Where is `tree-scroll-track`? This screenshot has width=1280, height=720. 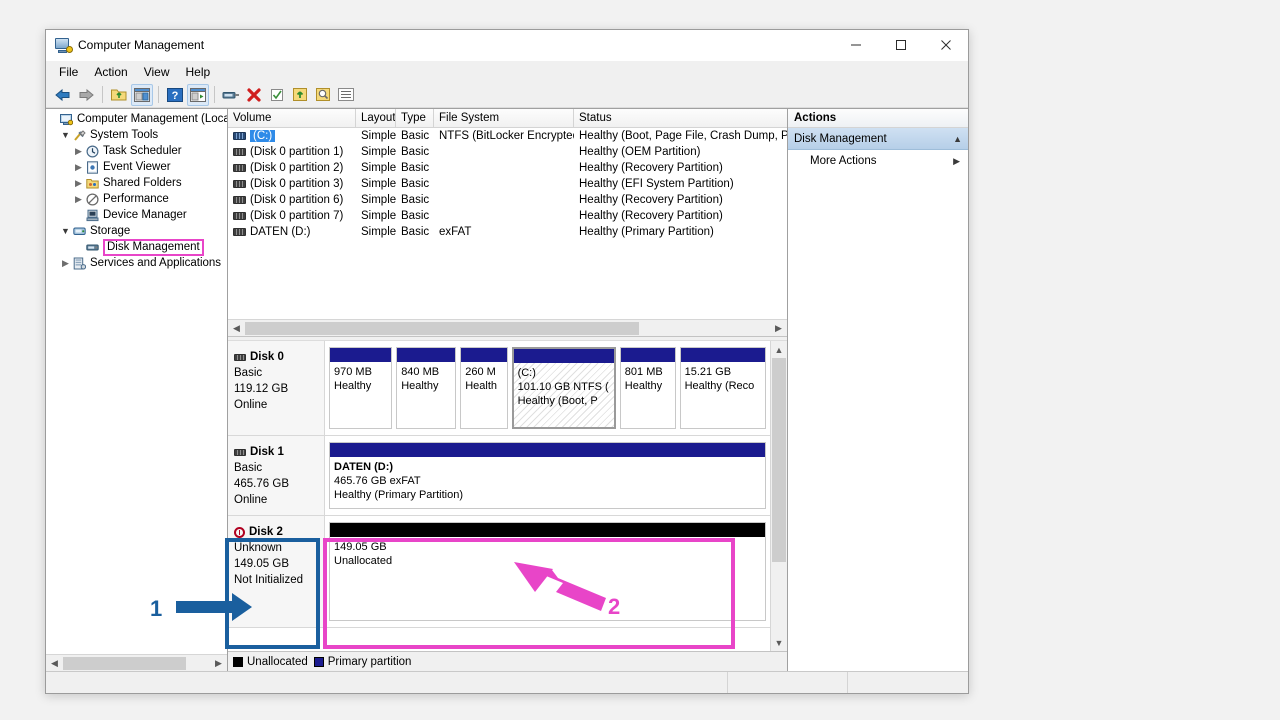
tree-scroll-track is located at coordinates (136, 663).